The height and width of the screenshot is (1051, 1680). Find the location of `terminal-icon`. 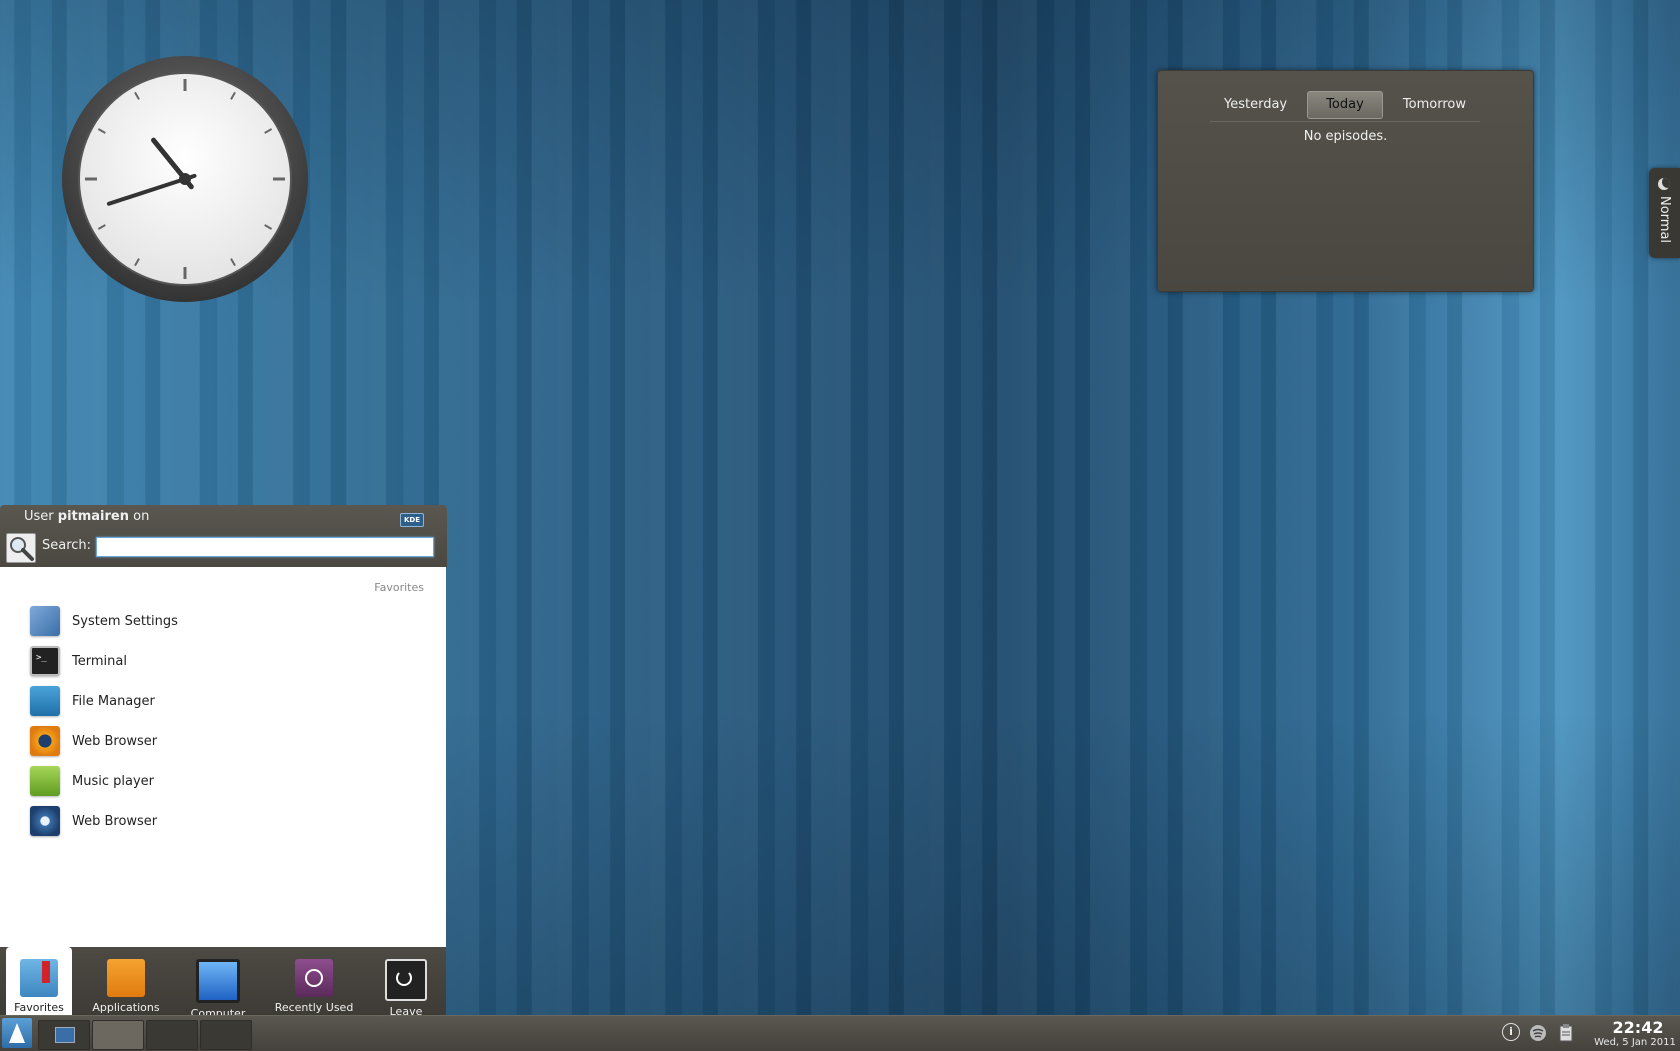

terminal-icon is located at coordinates (45, 661).